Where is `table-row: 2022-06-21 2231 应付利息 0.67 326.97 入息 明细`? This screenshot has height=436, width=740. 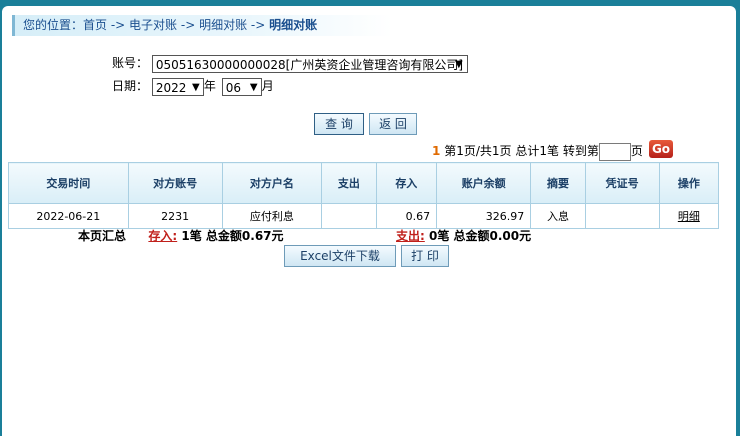
table-row: 2022-06-21 2231 应付利息 0.67 326.97 入息 明细 is located at coordinates (364, 216).